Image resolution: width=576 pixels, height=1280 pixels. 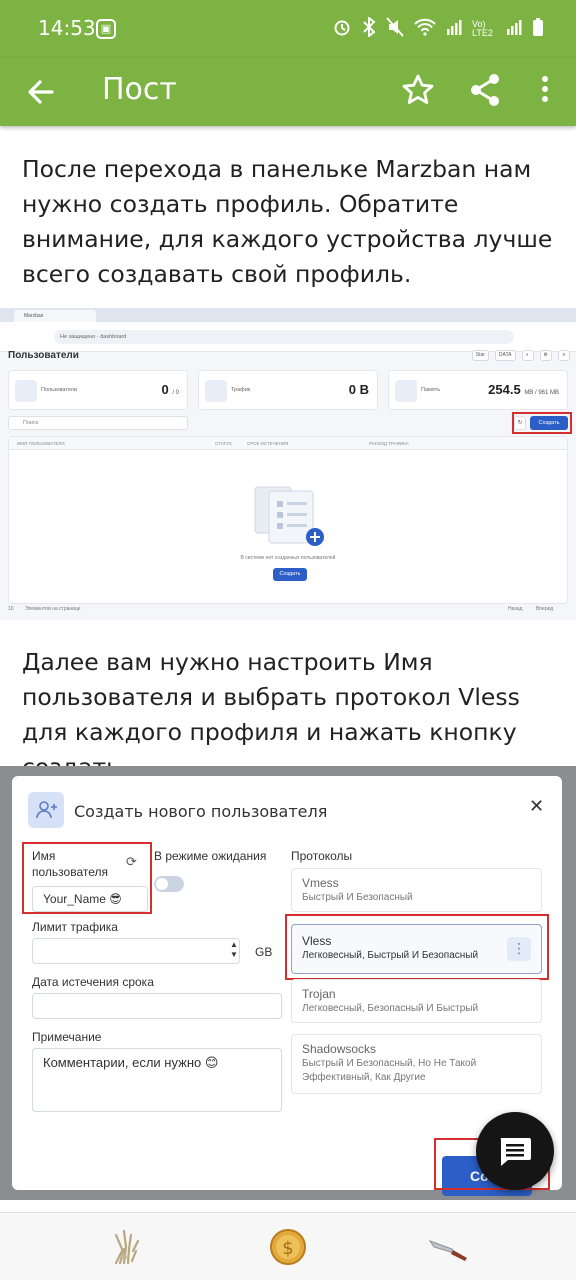 I want to click on per-page-label: Элементов на странице, so click(x=52, y=609).